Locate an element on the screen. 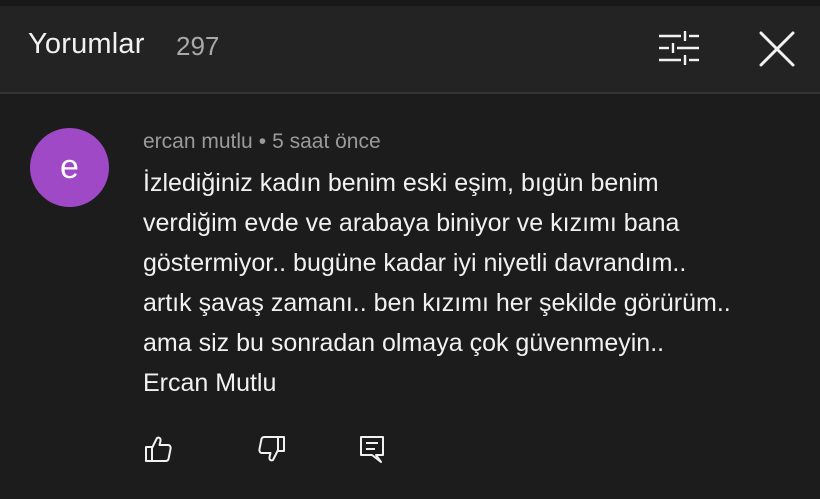 This screenshot has width=820, height=499. comment-line: Ercan Mutlu is located at coordinates (210, 383).